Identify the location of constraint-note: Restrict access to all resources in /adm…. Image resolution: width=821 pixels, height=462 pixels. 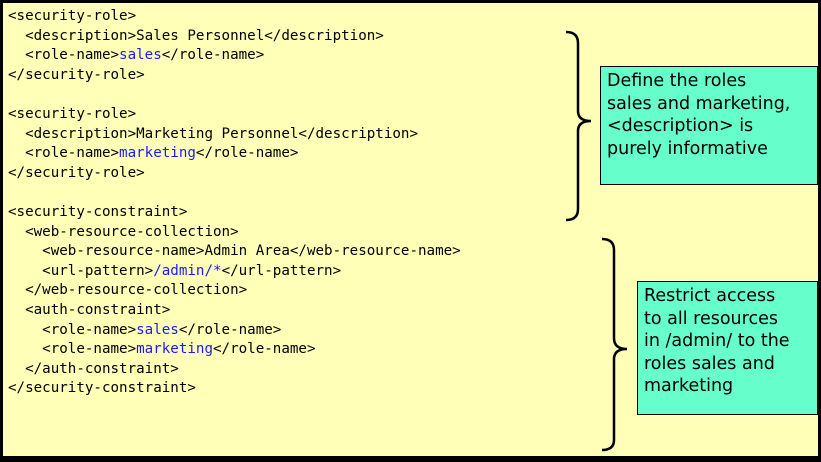
(727, 348).